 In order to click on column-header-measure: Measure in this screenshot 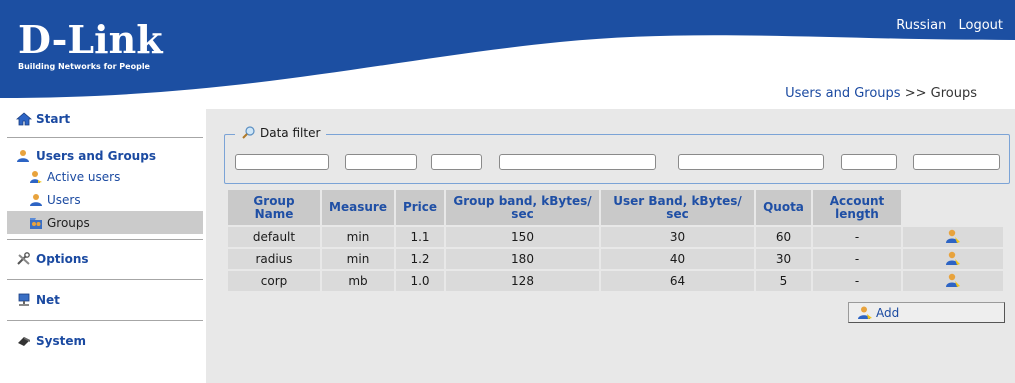, I will do `click(358, 207)`.